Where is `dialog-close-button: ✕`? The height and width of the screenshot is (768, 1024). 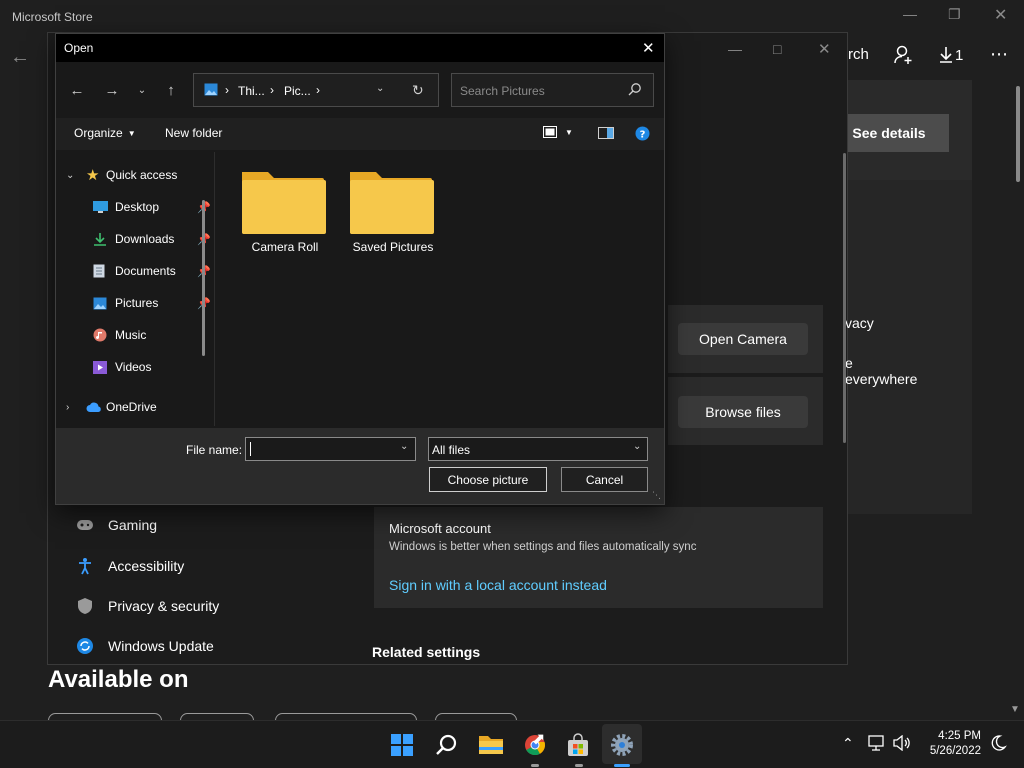
dialog-close-button: ✕ is located at coordinates (648, 48).